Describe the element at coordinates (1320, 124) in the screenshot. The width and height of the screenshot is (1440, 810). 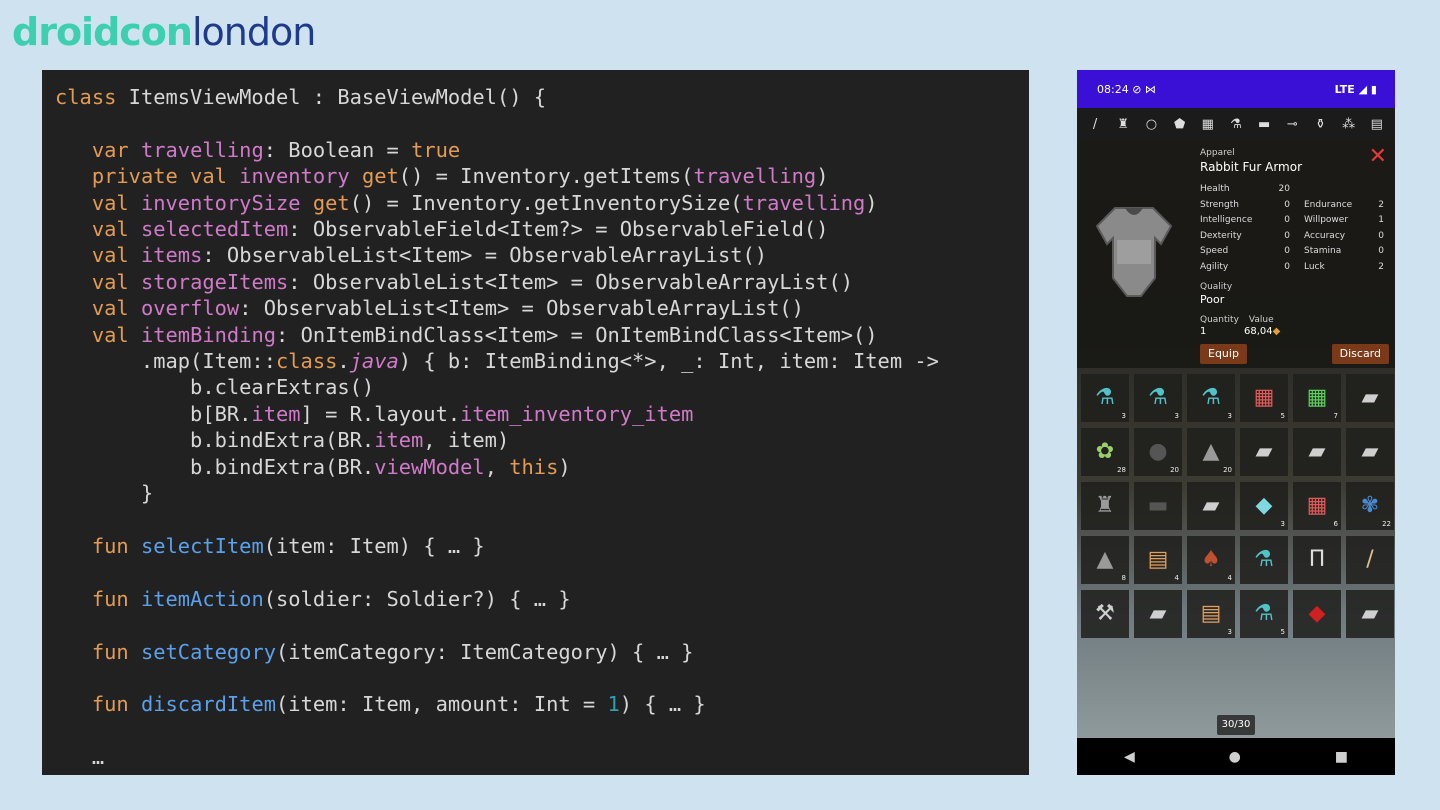
I see `flask-icon: ⚱` at that location.